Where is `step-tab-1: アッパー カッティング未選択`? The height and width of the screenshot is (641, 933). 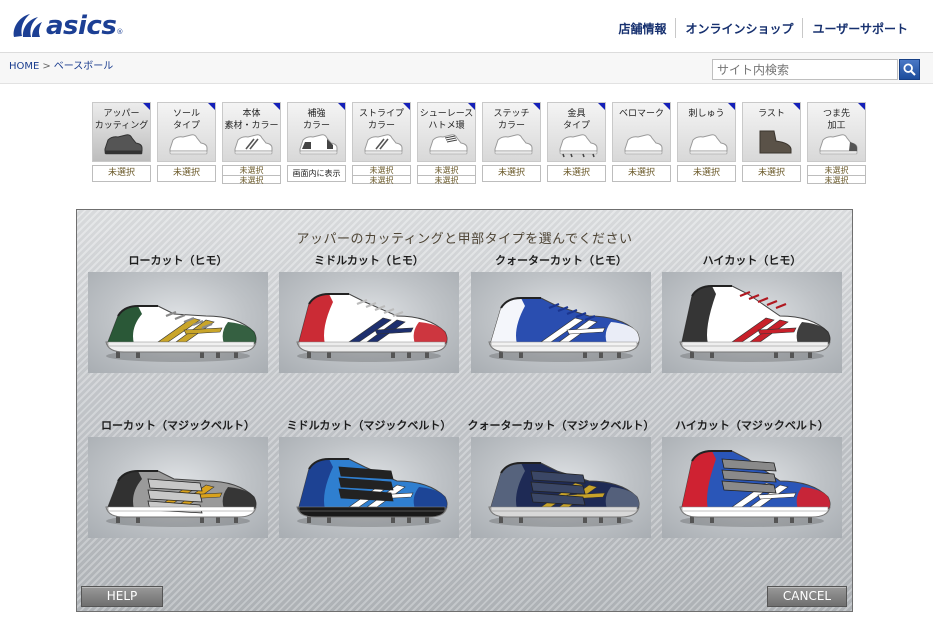 step-tab-1: アッパー カッティング未選択 is located at coordinates (121, 143).